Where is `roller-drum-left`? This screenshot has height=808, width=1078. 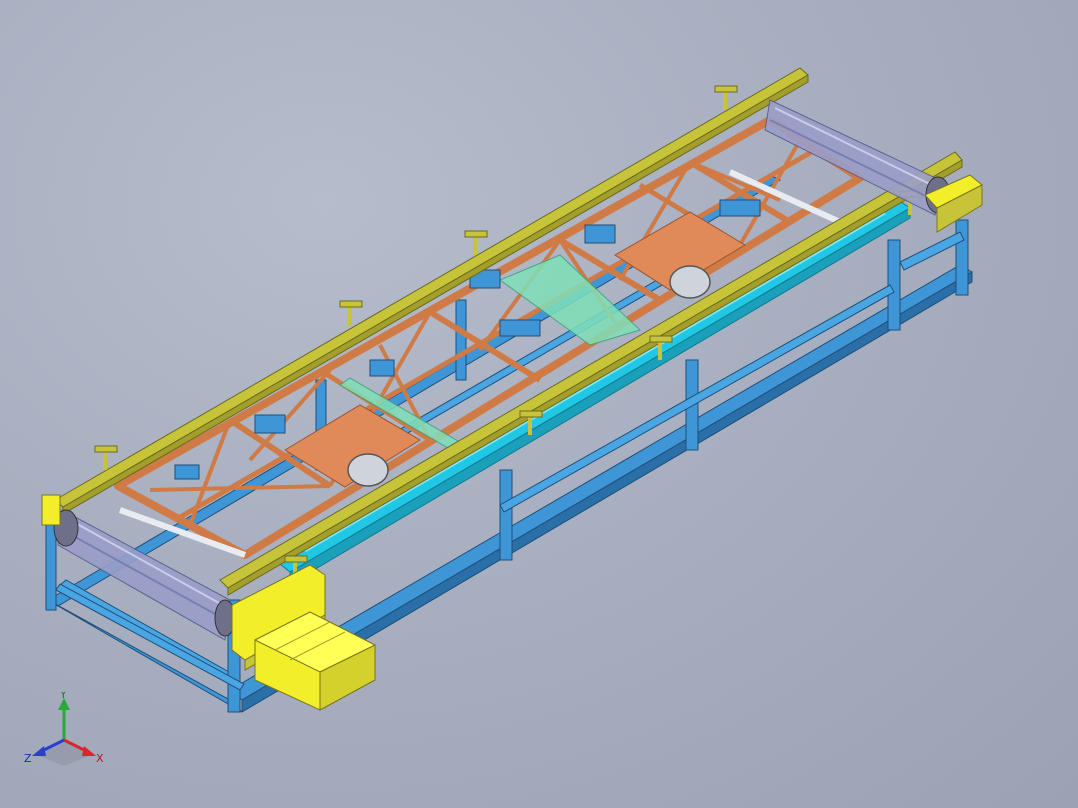
roller-drum-left is located at coordinates (144, 575).